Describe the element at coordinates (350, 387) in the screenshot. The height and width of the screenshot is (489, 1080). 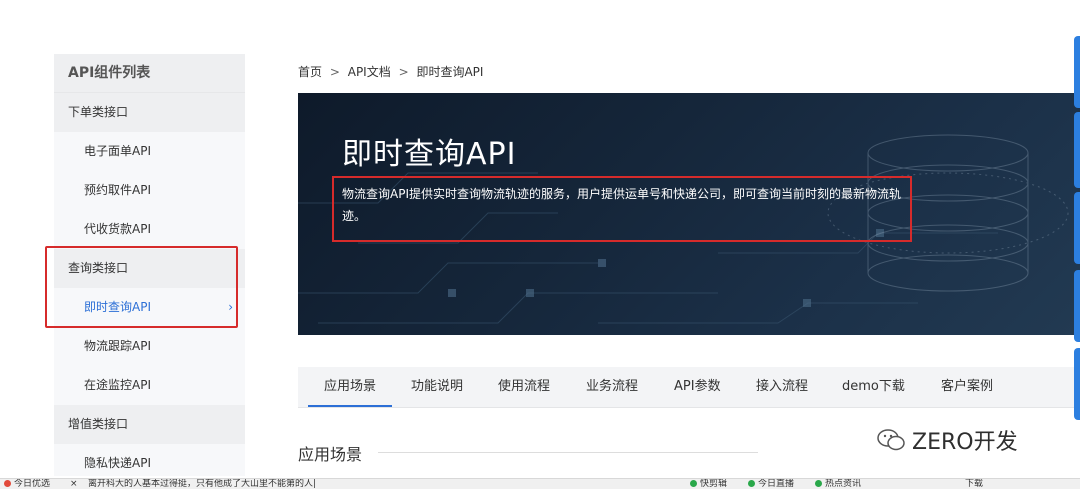
I see `tab-scenarios: 应用场景` at that location.